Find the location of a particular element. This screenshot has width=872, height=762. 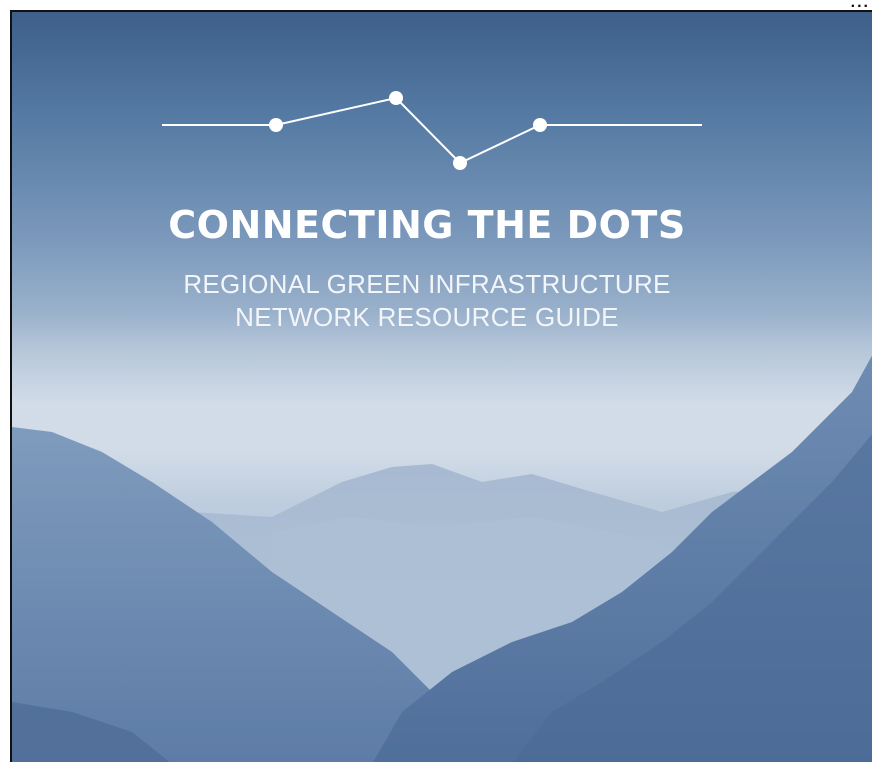

cover-subtitle-line-1: REGIONAL GREEN INFRASTRUCTURE is located at coordinates (427, 284).